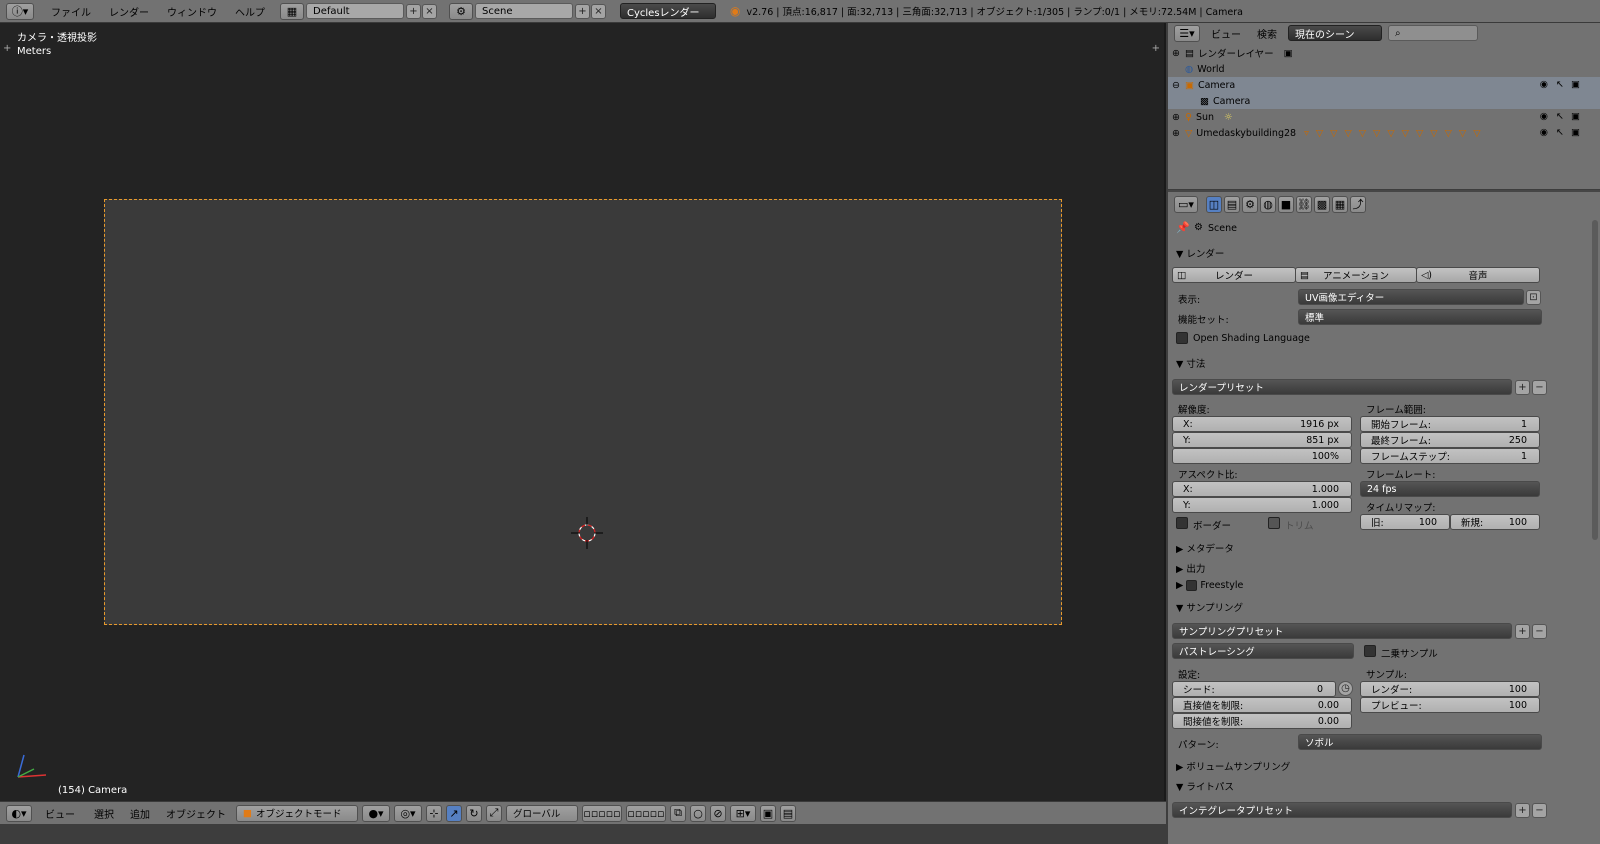 The width and height of the screenshot is (1600, 844). I want to click on animation-render-icon: ▤, so click(788, 813).